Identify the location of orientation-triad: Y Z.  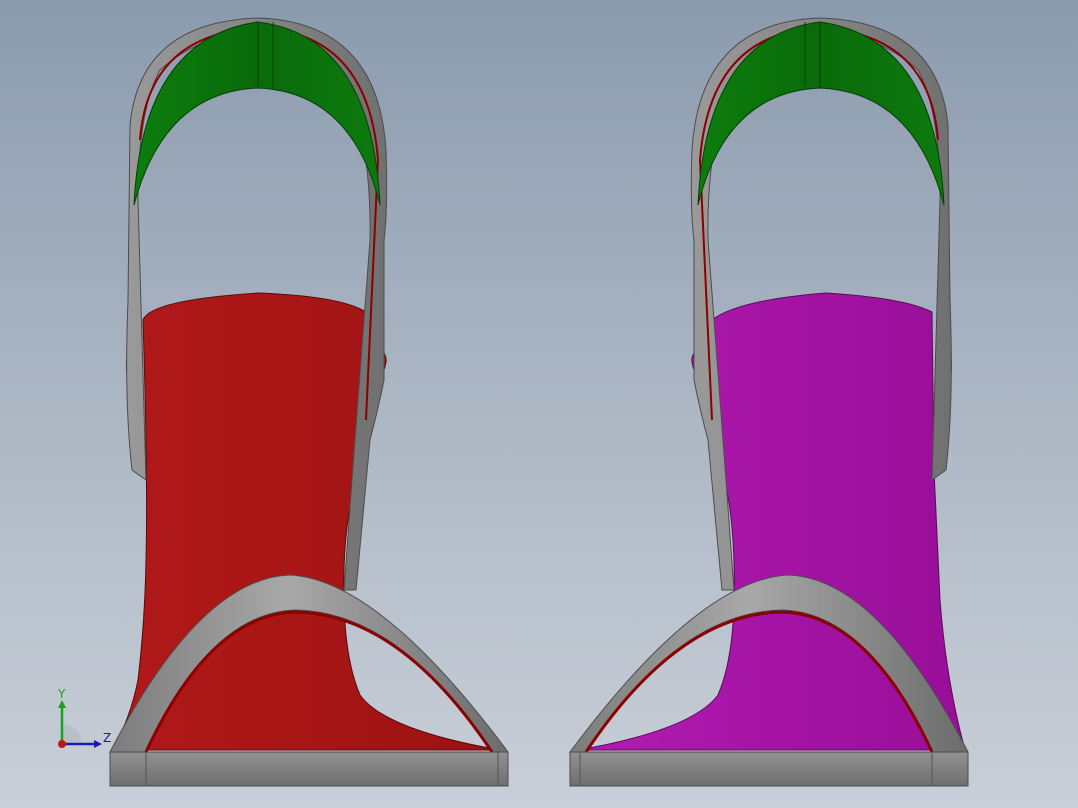
(84, 717).